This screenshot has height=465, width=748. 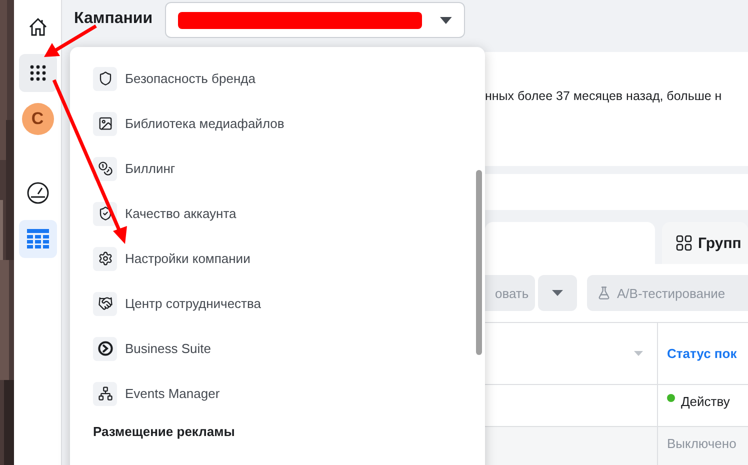 I want to click on status-text: Выключено, so click(x=701, y=443).